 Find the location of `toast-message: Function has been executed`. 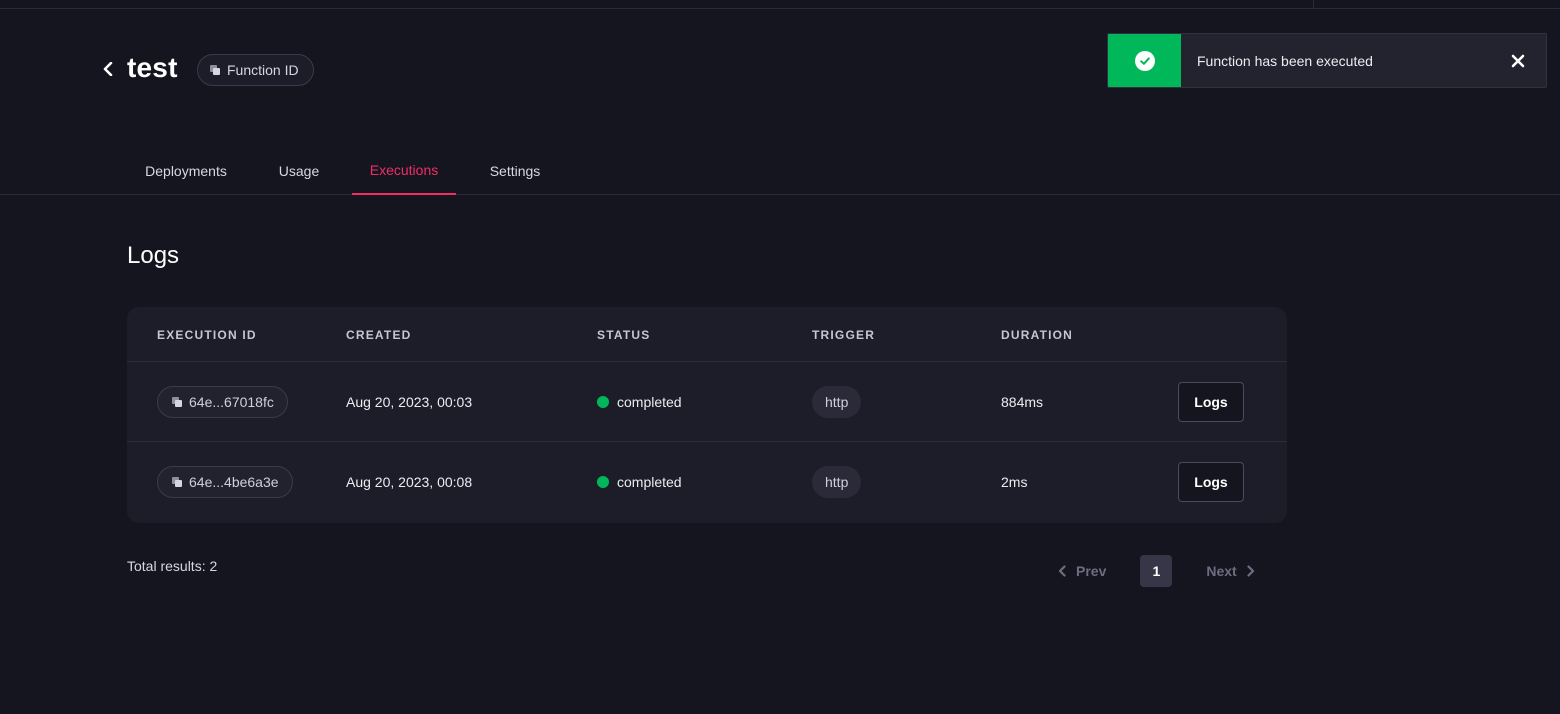

toast-message: Function has been executed is located at coordinates (1285, 60).